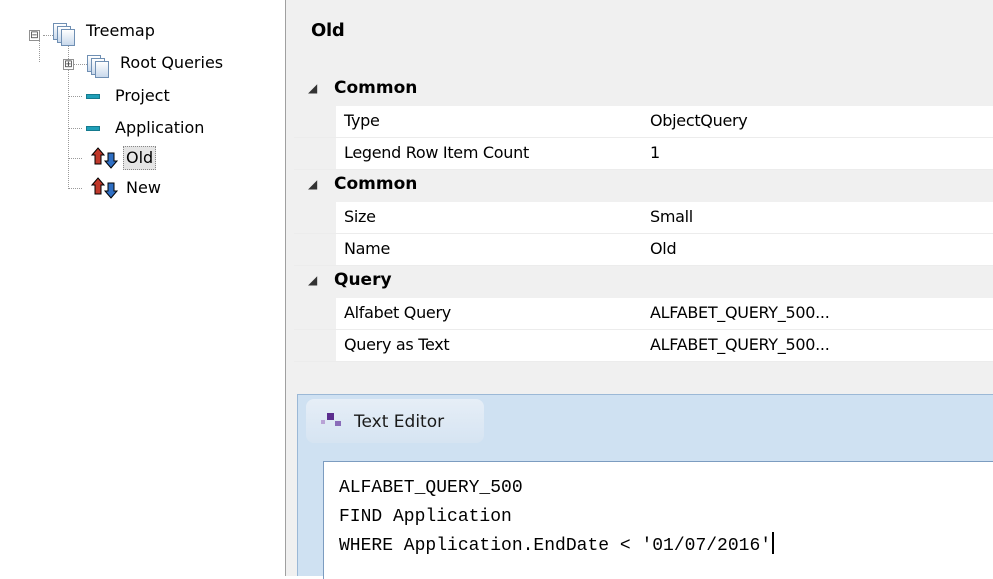 The image size is (993, 579). I want to click on tree-item-label: Application, so click(160, 127).